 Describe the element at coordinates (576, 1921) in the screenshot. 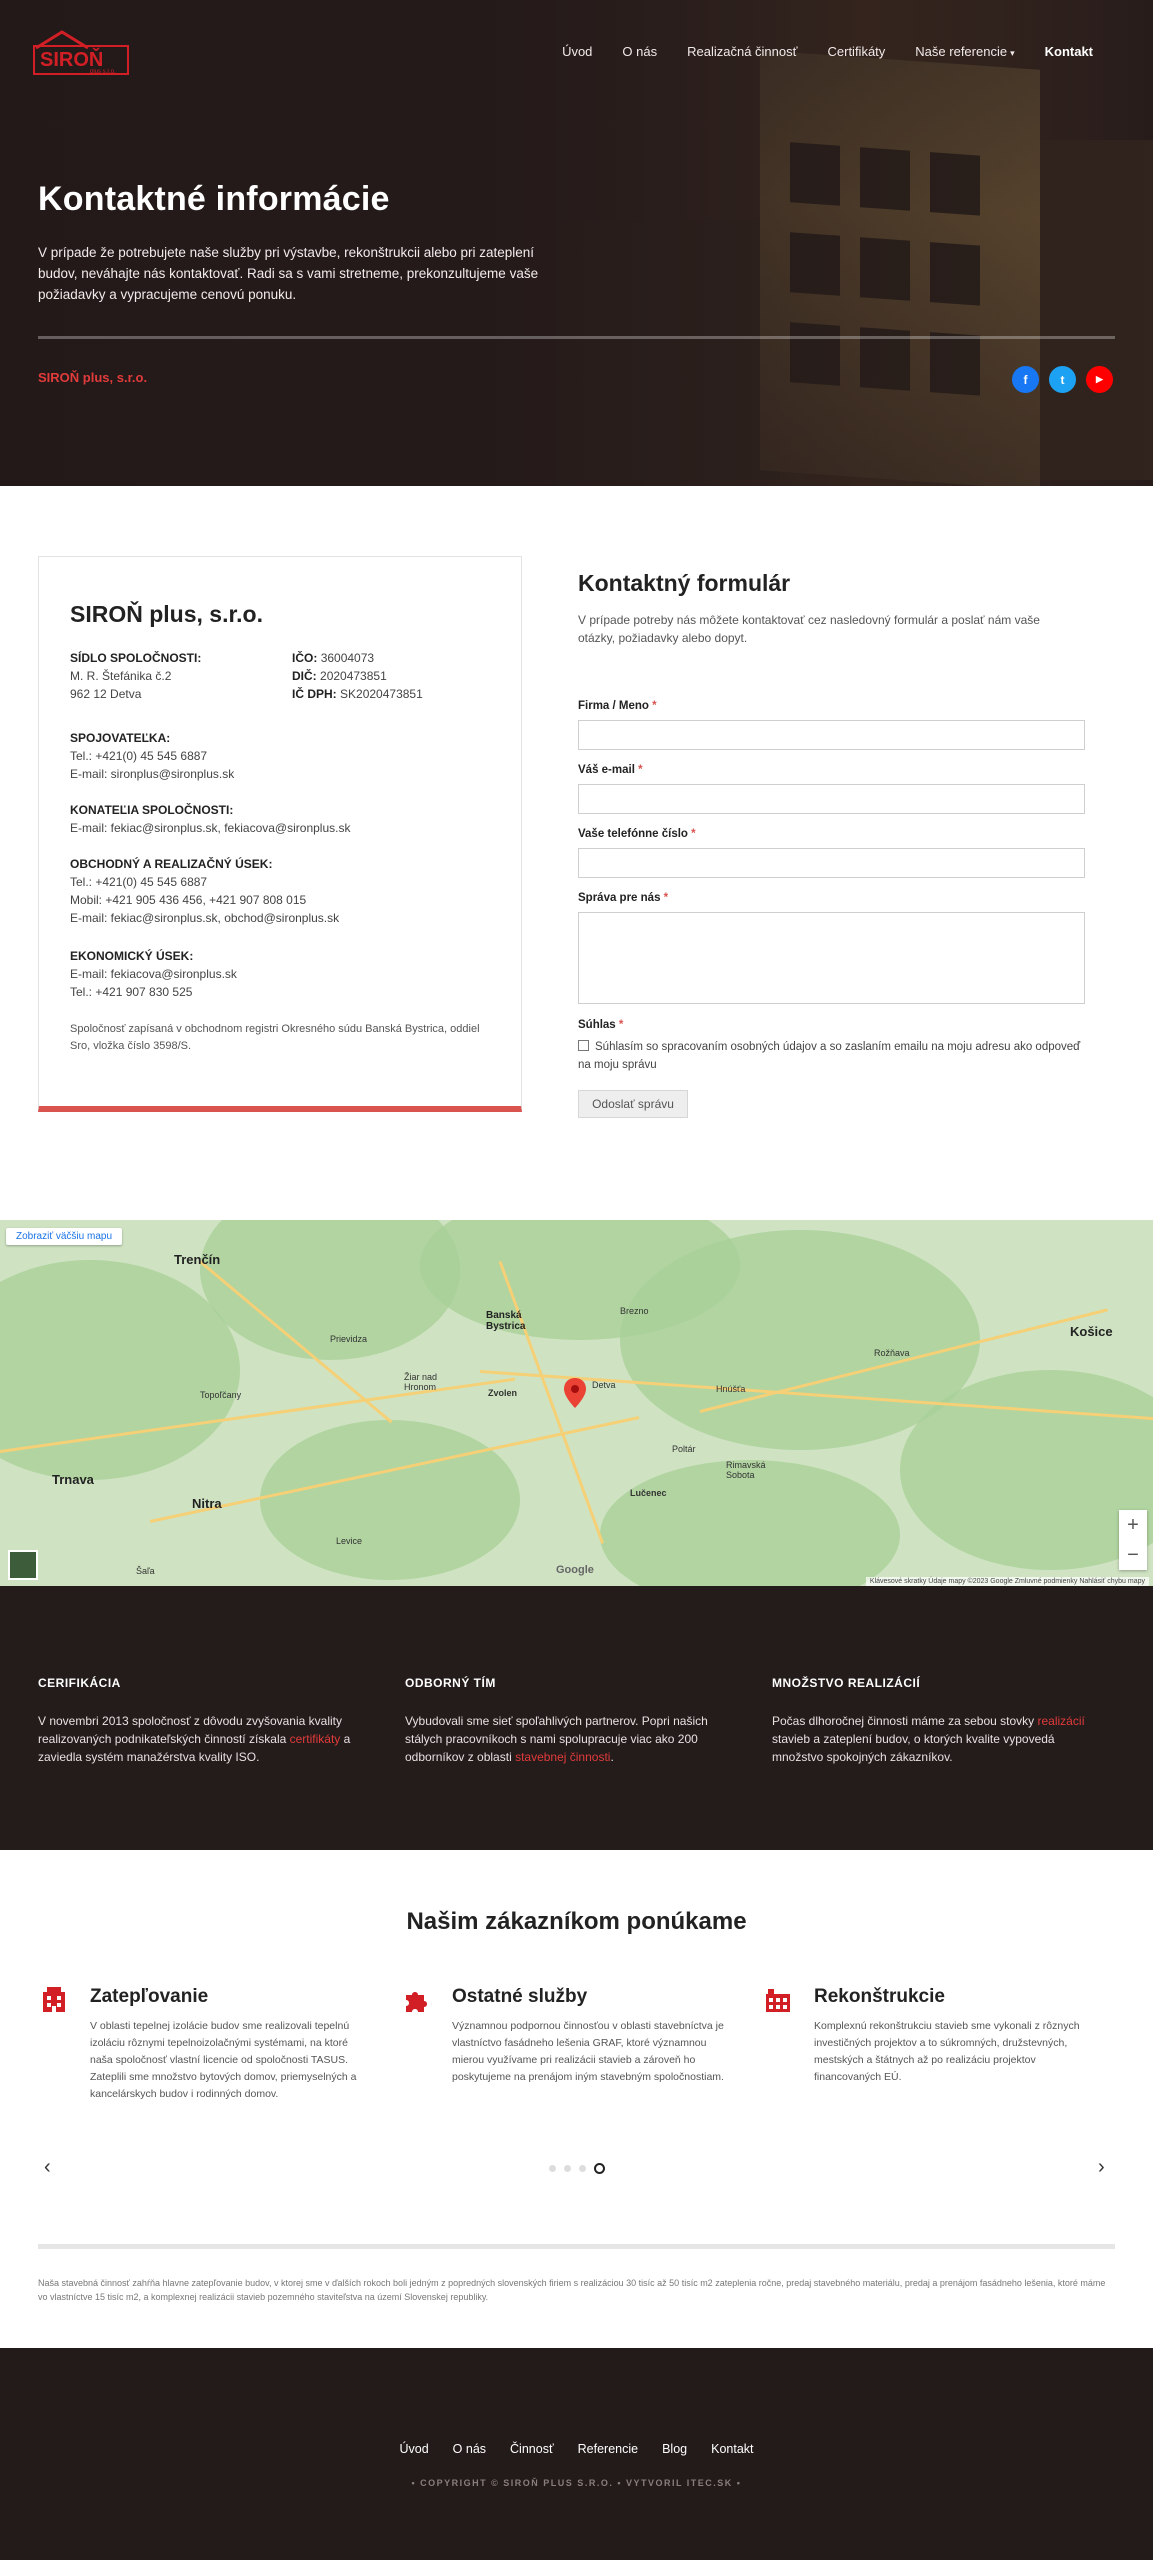

I see `services-title: Našim zákazníkom ponúkame` at that location.